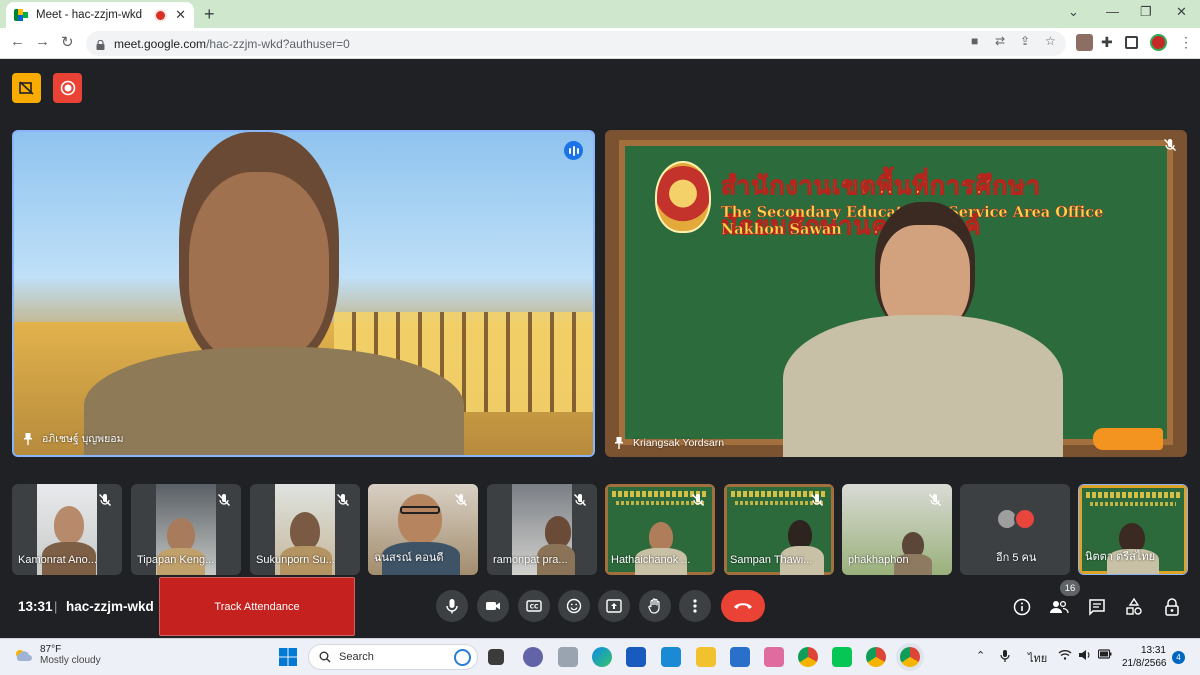 The width and height of the screenshot is (1200, 675). What do you see at coordinates (452, 606) in the screenshot?
I see `microphone-button` at bounding box center [452, 606].